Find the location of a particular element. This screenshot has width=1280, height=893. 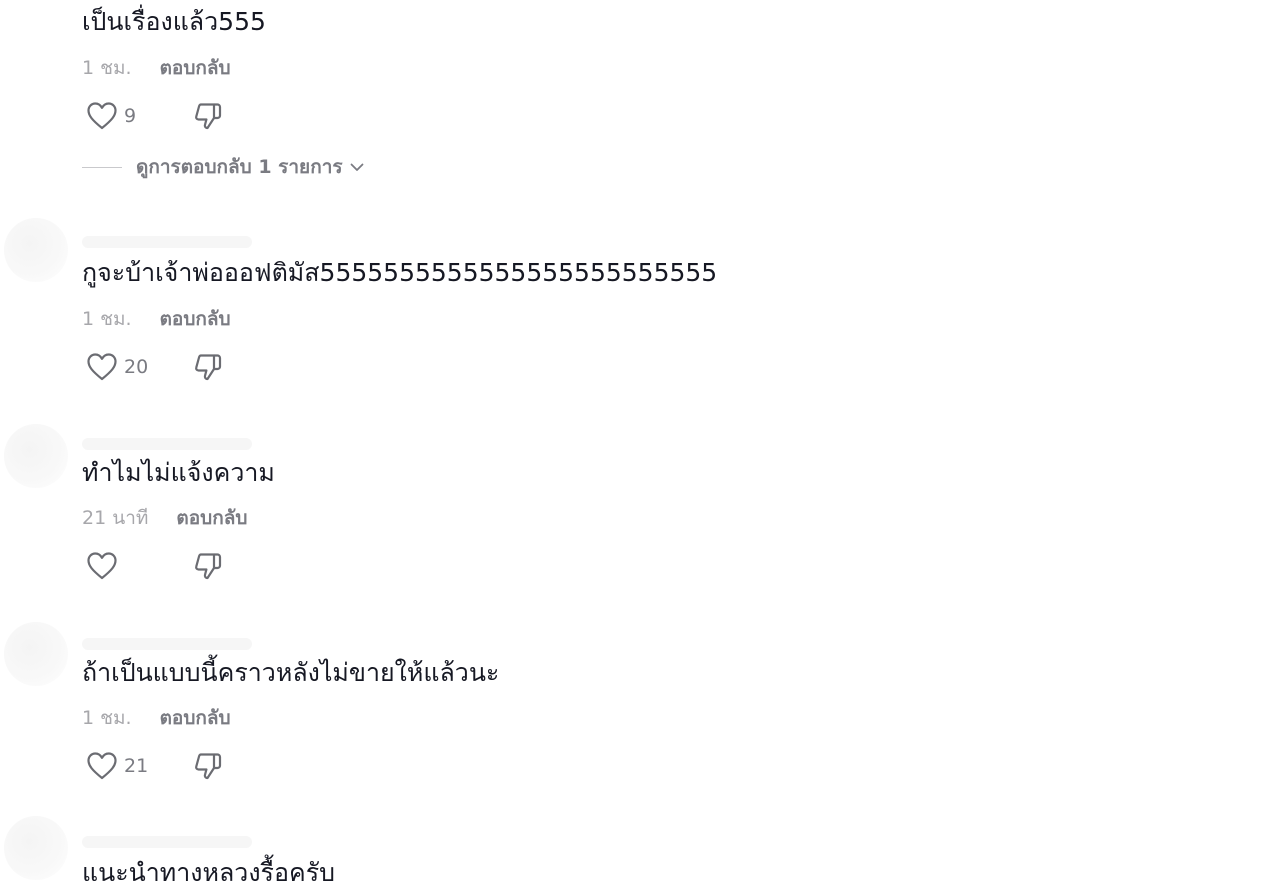

view-replies-button: ดูการตอบกลับ 1 รายการ is located at coordinates (223, 167).